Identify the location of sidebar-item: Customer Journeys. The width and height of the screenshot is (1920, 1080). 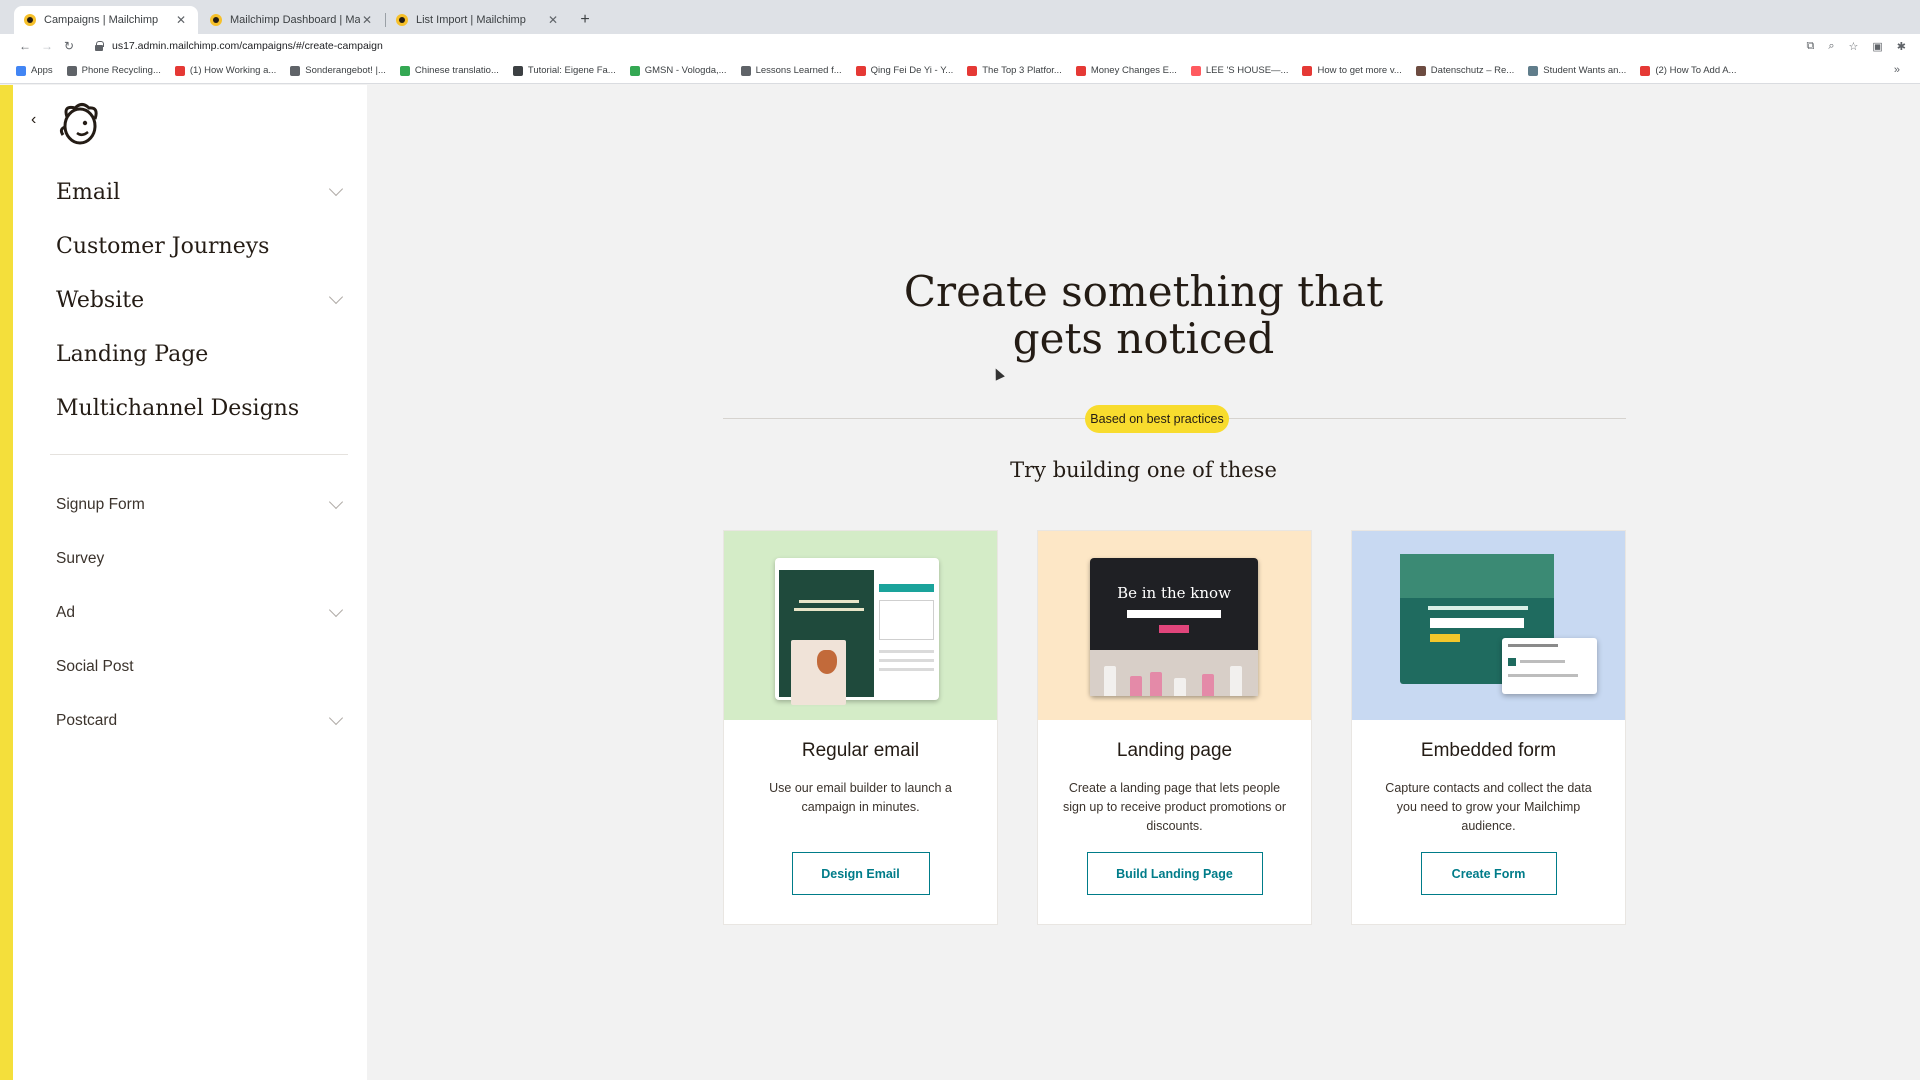
(201, 246).